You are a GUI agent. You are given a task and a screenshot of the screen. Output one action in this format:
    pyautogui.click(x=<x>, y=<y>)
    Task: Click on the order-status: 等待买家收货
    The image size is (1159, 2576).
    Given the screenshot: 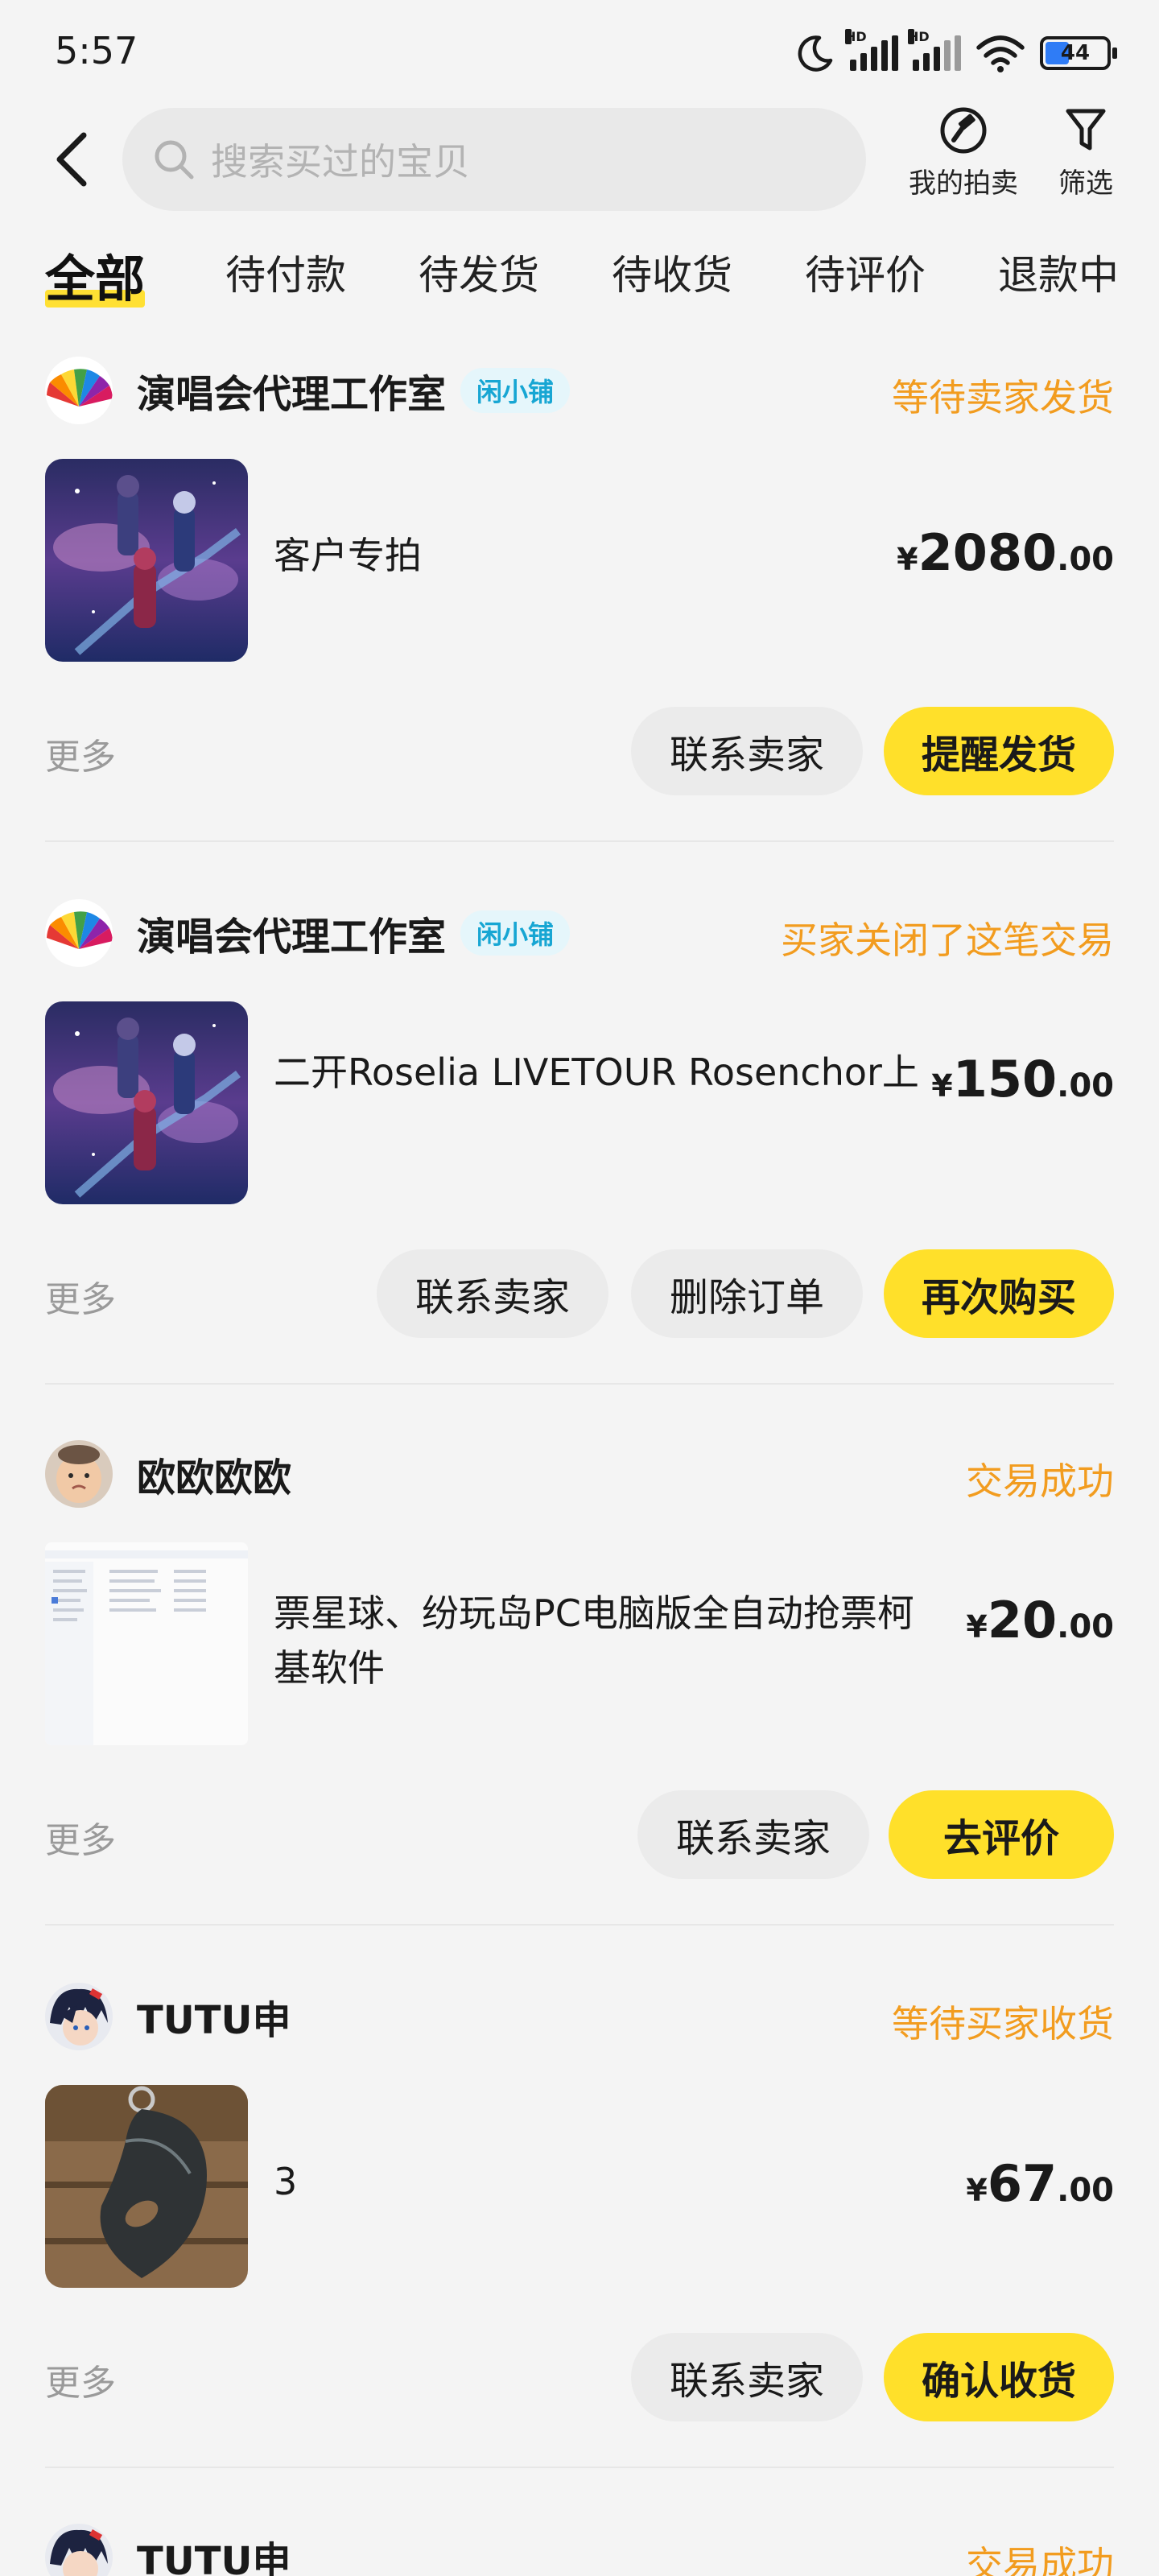 What is the action you would take?
    pyautogui.click(x=1003, y=2024)
    